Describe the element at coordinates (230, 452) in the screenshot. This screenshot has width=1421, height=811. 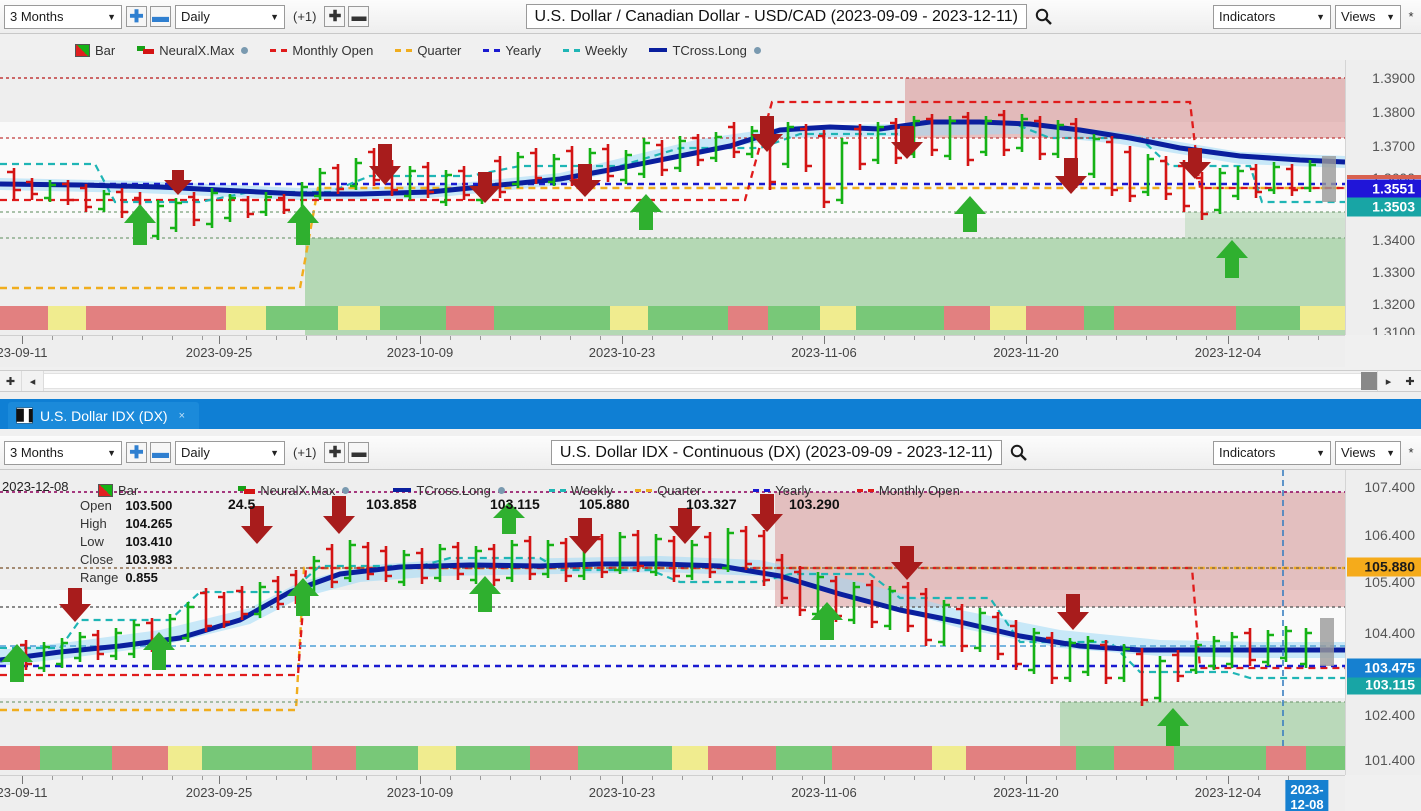
I see `chart2-interval-select: Daily ▼` at that location.